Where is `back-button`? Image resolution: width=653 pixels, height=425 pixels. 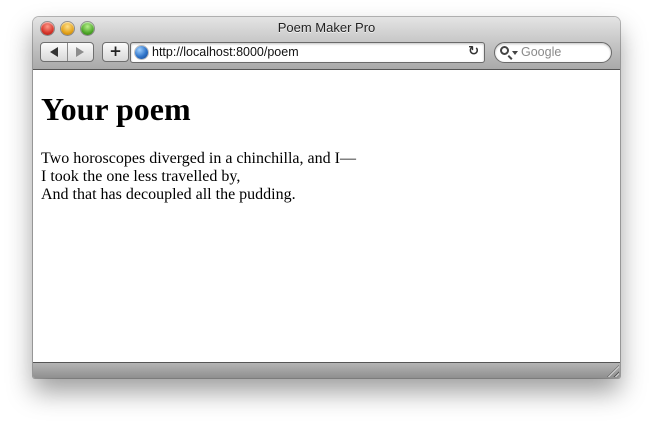 back-button is located at coordinates (54, 52).